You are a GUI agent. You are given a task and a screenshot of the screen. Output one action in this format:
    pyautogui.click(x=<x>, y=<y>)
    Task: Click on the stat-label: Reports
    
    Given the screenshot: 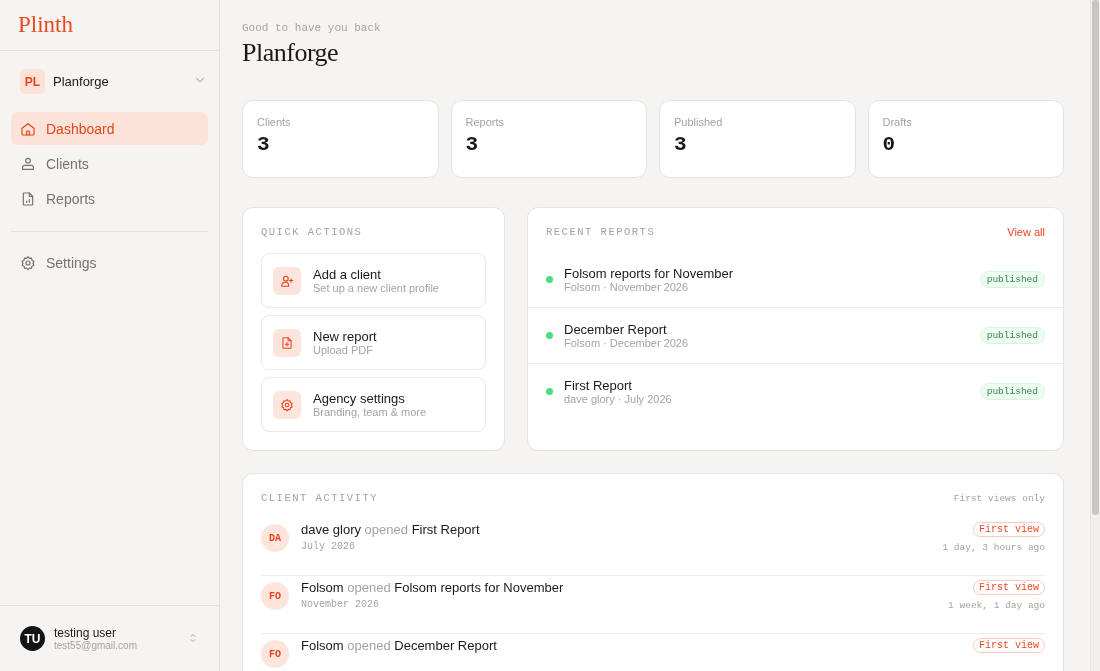 What is the action you would take?
    pyautogui.click(x=485, y=122)
    